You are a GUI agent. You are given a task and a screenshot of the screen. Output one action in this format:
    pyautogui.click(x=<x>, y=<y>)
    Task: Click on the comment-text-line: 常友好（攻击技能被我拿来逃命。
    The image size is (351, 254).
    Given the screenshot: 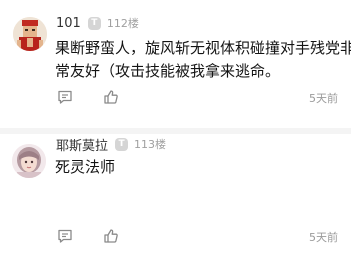 What is the action you would take?
    pyautogui.click(x=168, y=71)
    